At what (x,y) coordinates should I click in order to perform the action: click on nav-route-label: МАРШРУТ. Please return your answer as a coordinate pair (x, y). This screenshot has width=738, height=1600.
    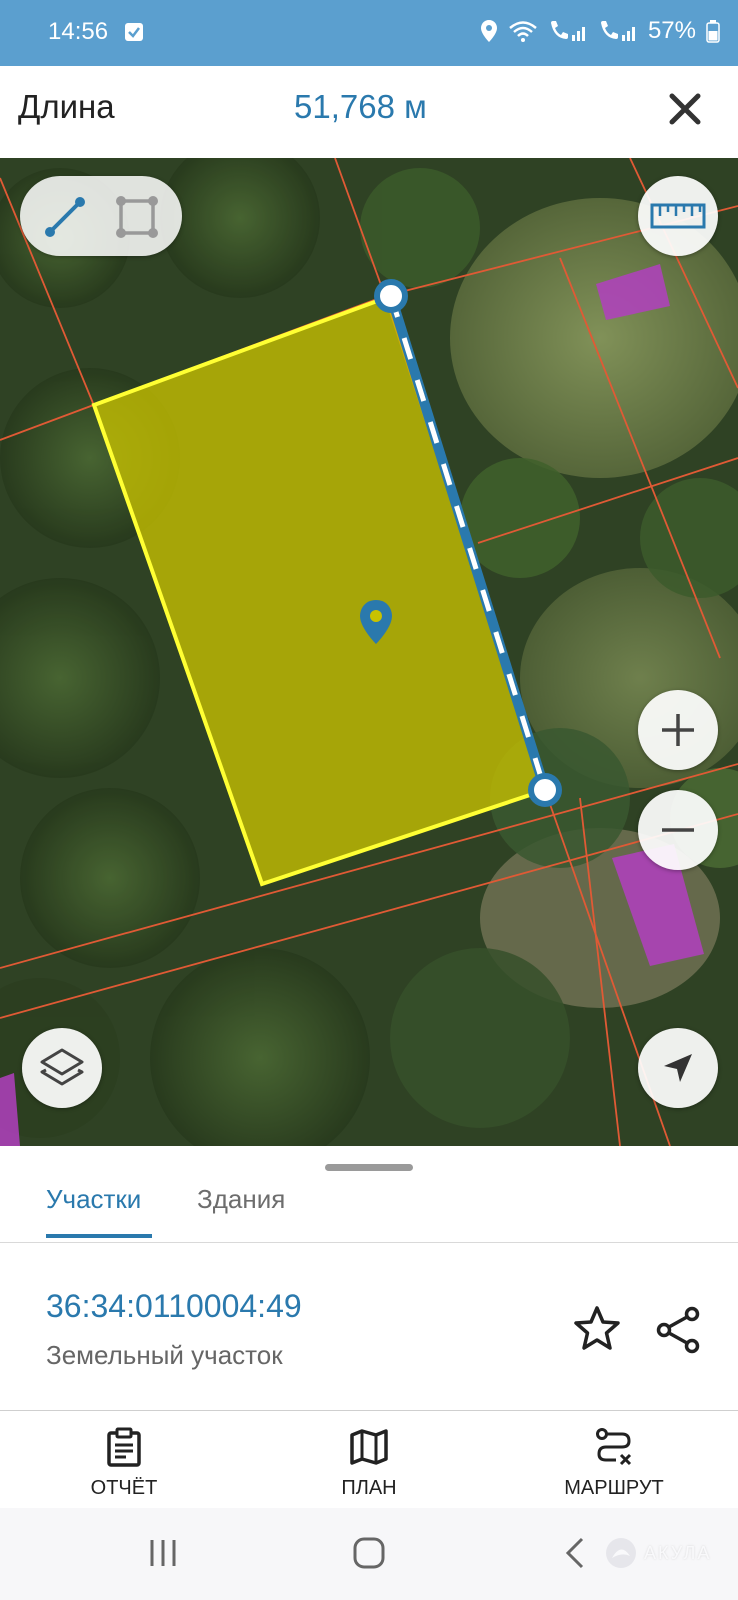
    Looking at the image, I should click on (614, 1488).